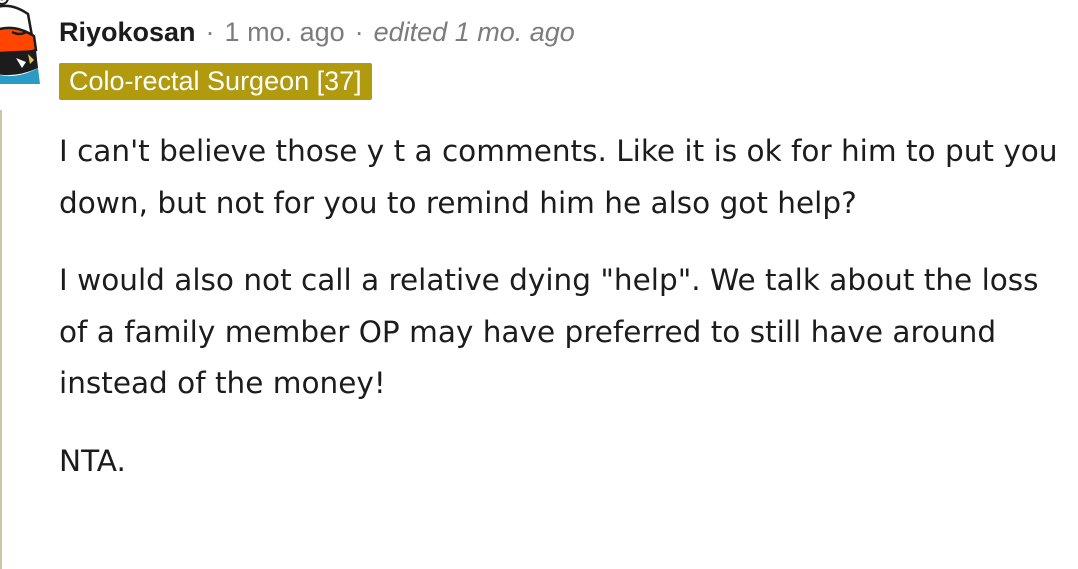 This screenshot has width=1078, height=569. What do you see at coordinates (215, 81) in the screenshot?
I see `user-flair: Colo-rectal Surgeon [37]` at bounding box center [215, 81].